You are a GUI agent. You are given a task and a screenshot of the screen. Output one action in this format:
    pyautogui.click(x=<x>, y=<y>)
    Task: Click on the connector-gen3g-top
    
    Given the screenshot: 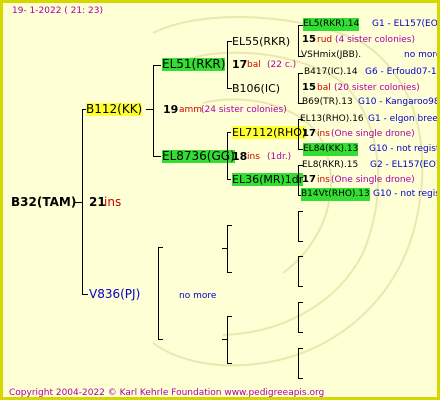 What is the action you would take?
    pyautogui.click(x=300, y=302)
    